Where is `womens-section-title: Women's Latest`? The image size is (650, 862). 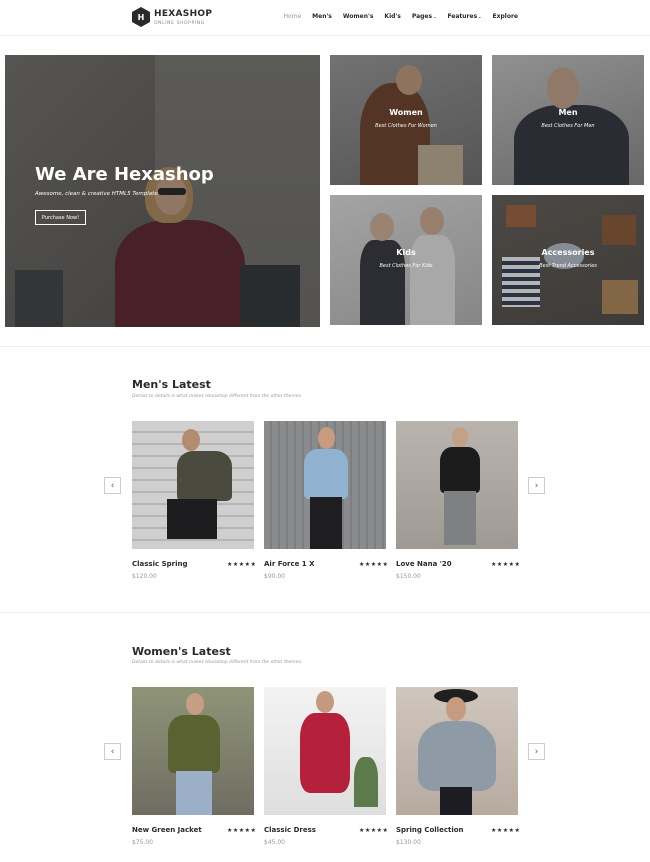
womens-section-title: Women's Latest is located at coordinates (181, 651).